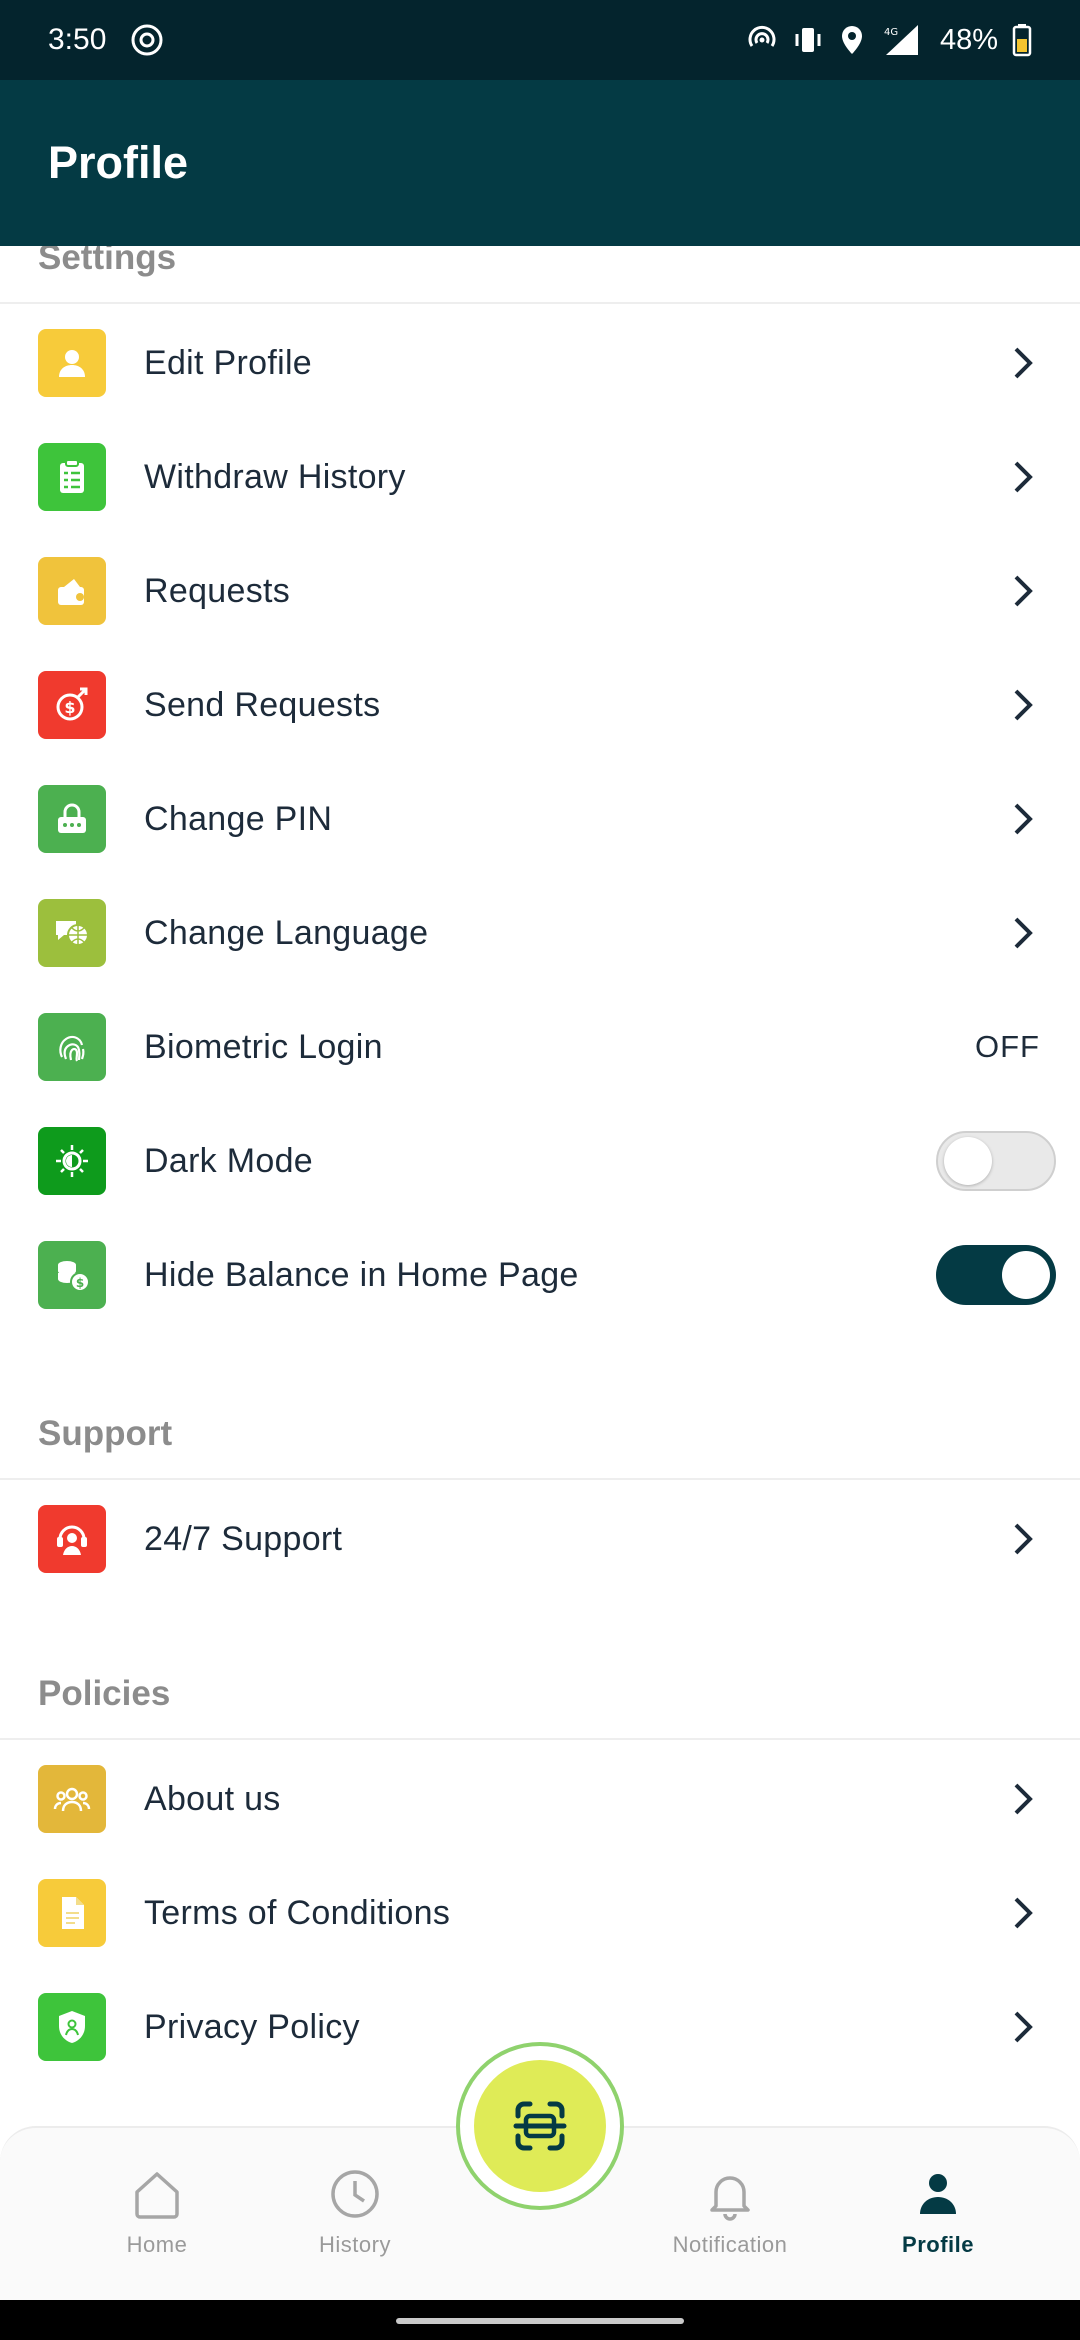 Image resolution: width=1080 pixels, height=2340 pixels. What do you see at coordinates (540, 1913) in the screenshot?
I see `policy-item-terms: Terms of Conditions` at bounding box center [540, 1913].